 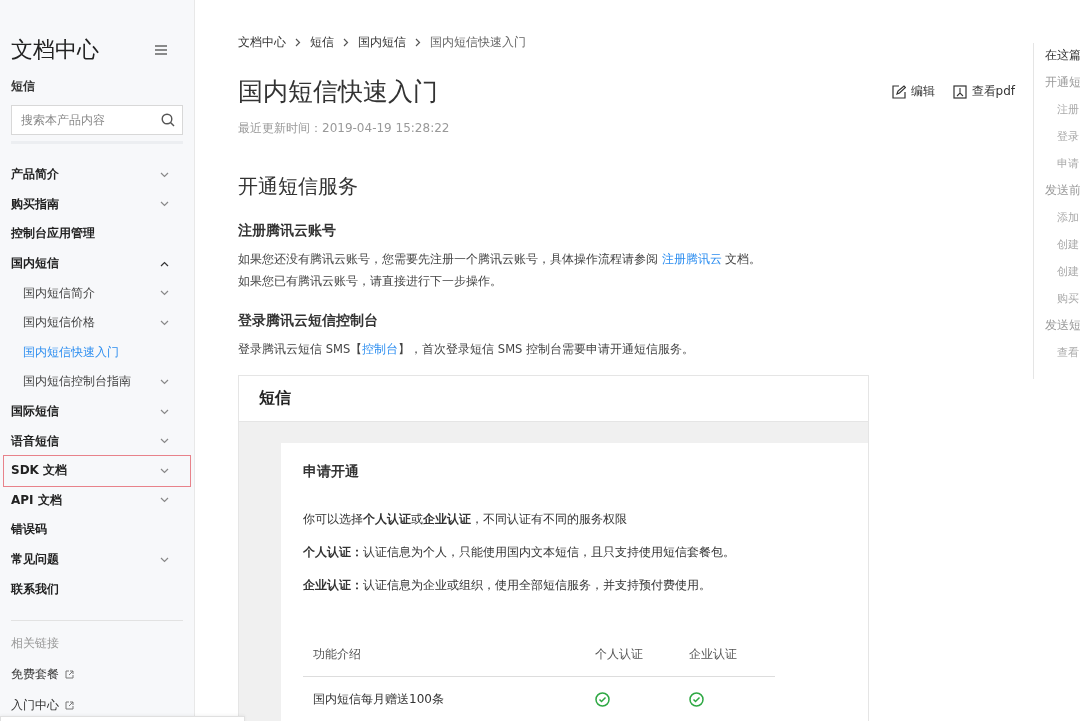 I want to click on action-link: 查看pdf, so click(x=983, y=91).